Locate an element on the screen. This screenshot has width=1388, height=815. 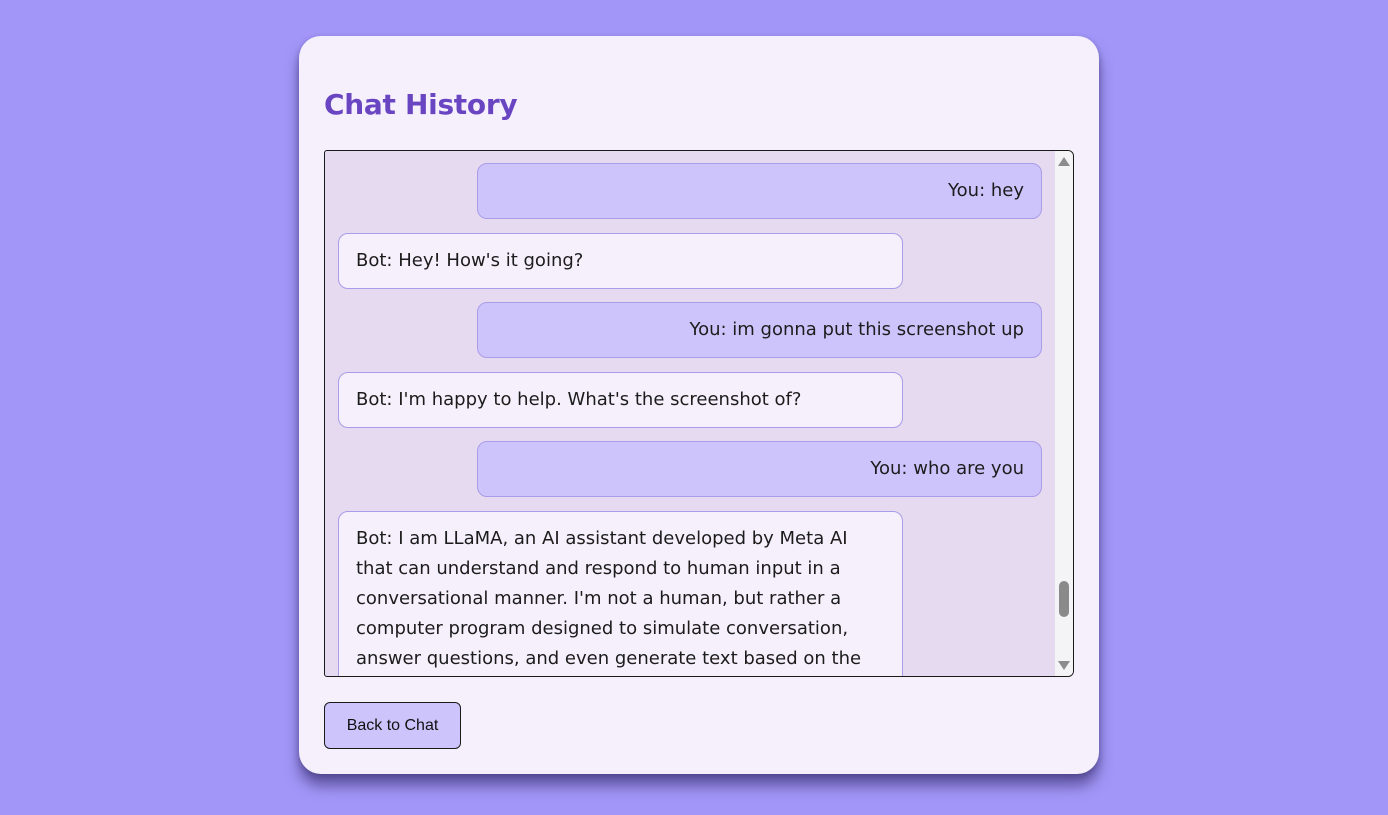
user-message: You: who are you is located at coordinates (759, 469).